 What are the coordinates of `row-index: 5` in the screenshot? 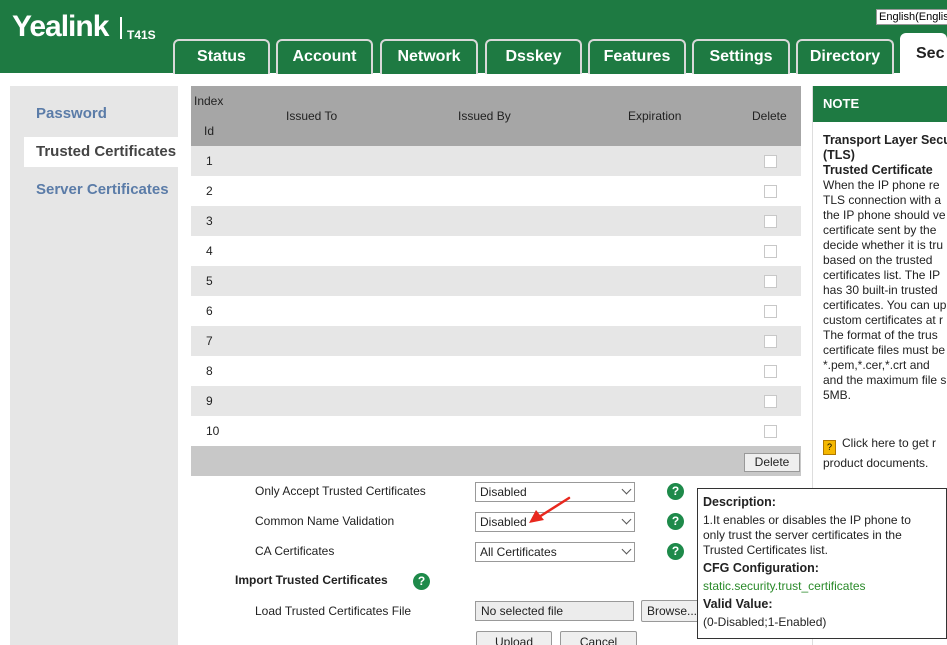 It's located at (209, 281).